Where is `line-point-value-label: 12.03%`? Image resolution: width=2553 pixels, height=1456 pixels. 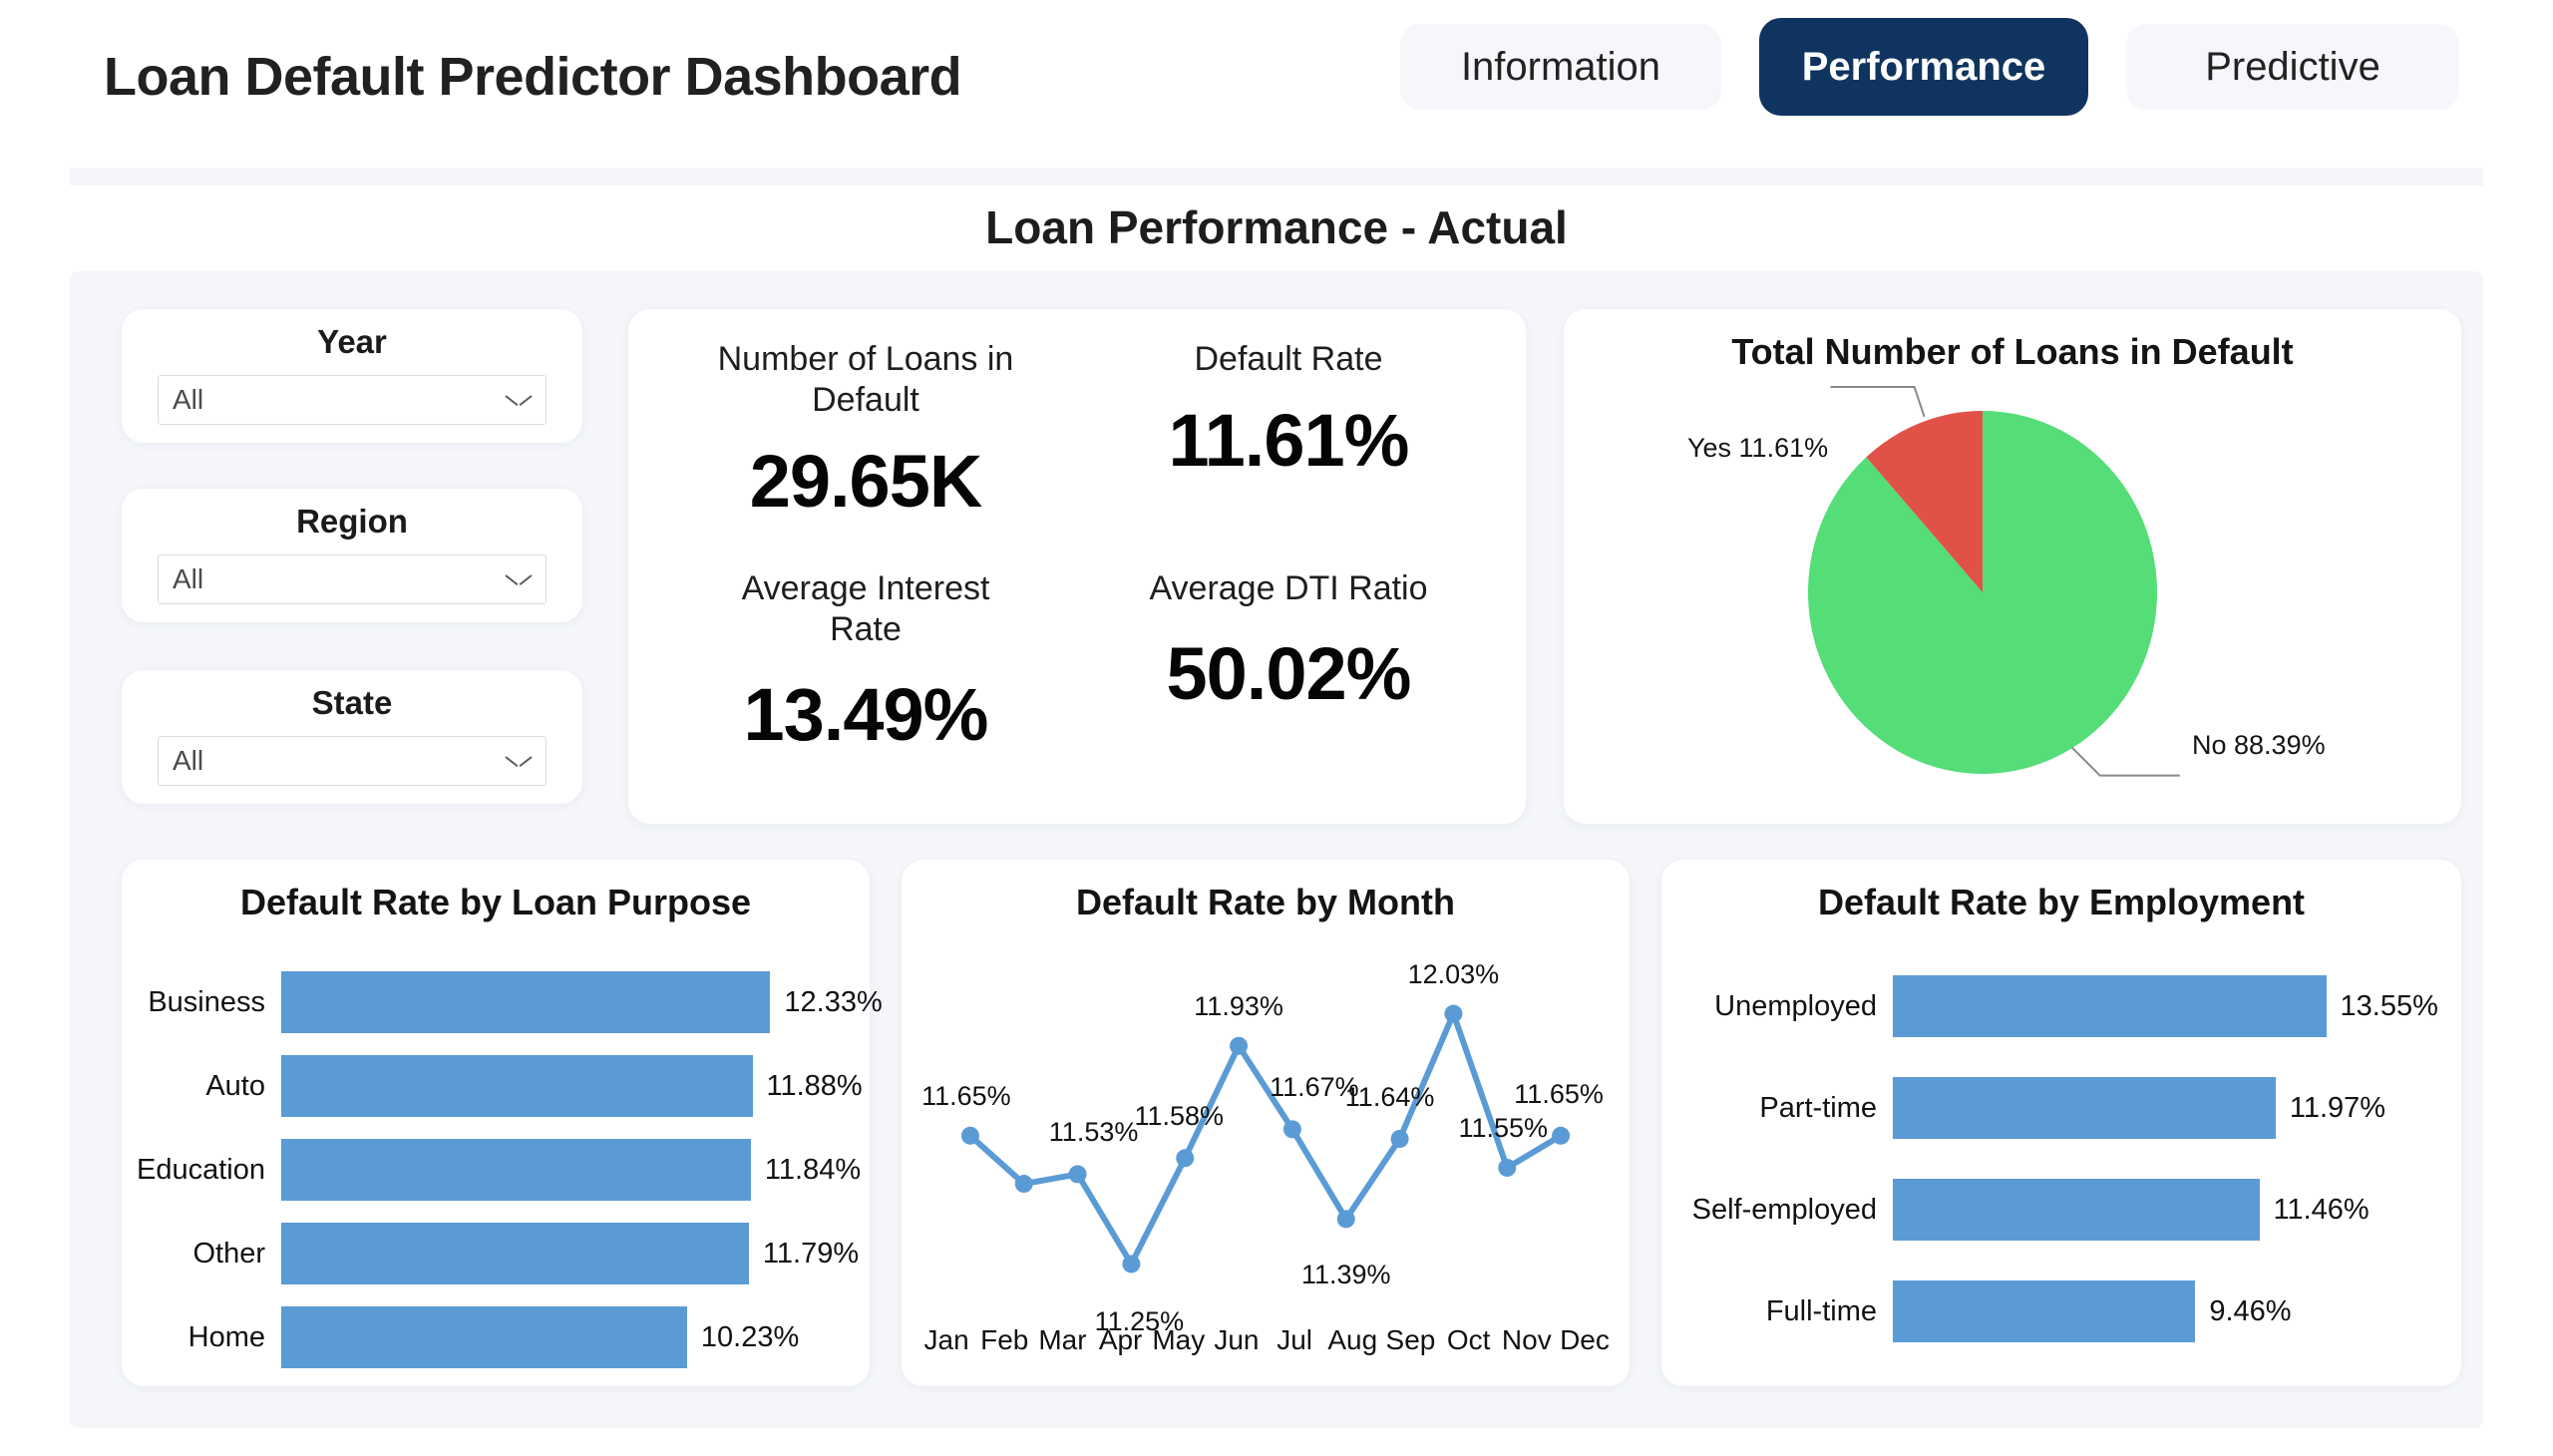
line-point-value-label: 12.03% is located at coordinates (1454, 973).